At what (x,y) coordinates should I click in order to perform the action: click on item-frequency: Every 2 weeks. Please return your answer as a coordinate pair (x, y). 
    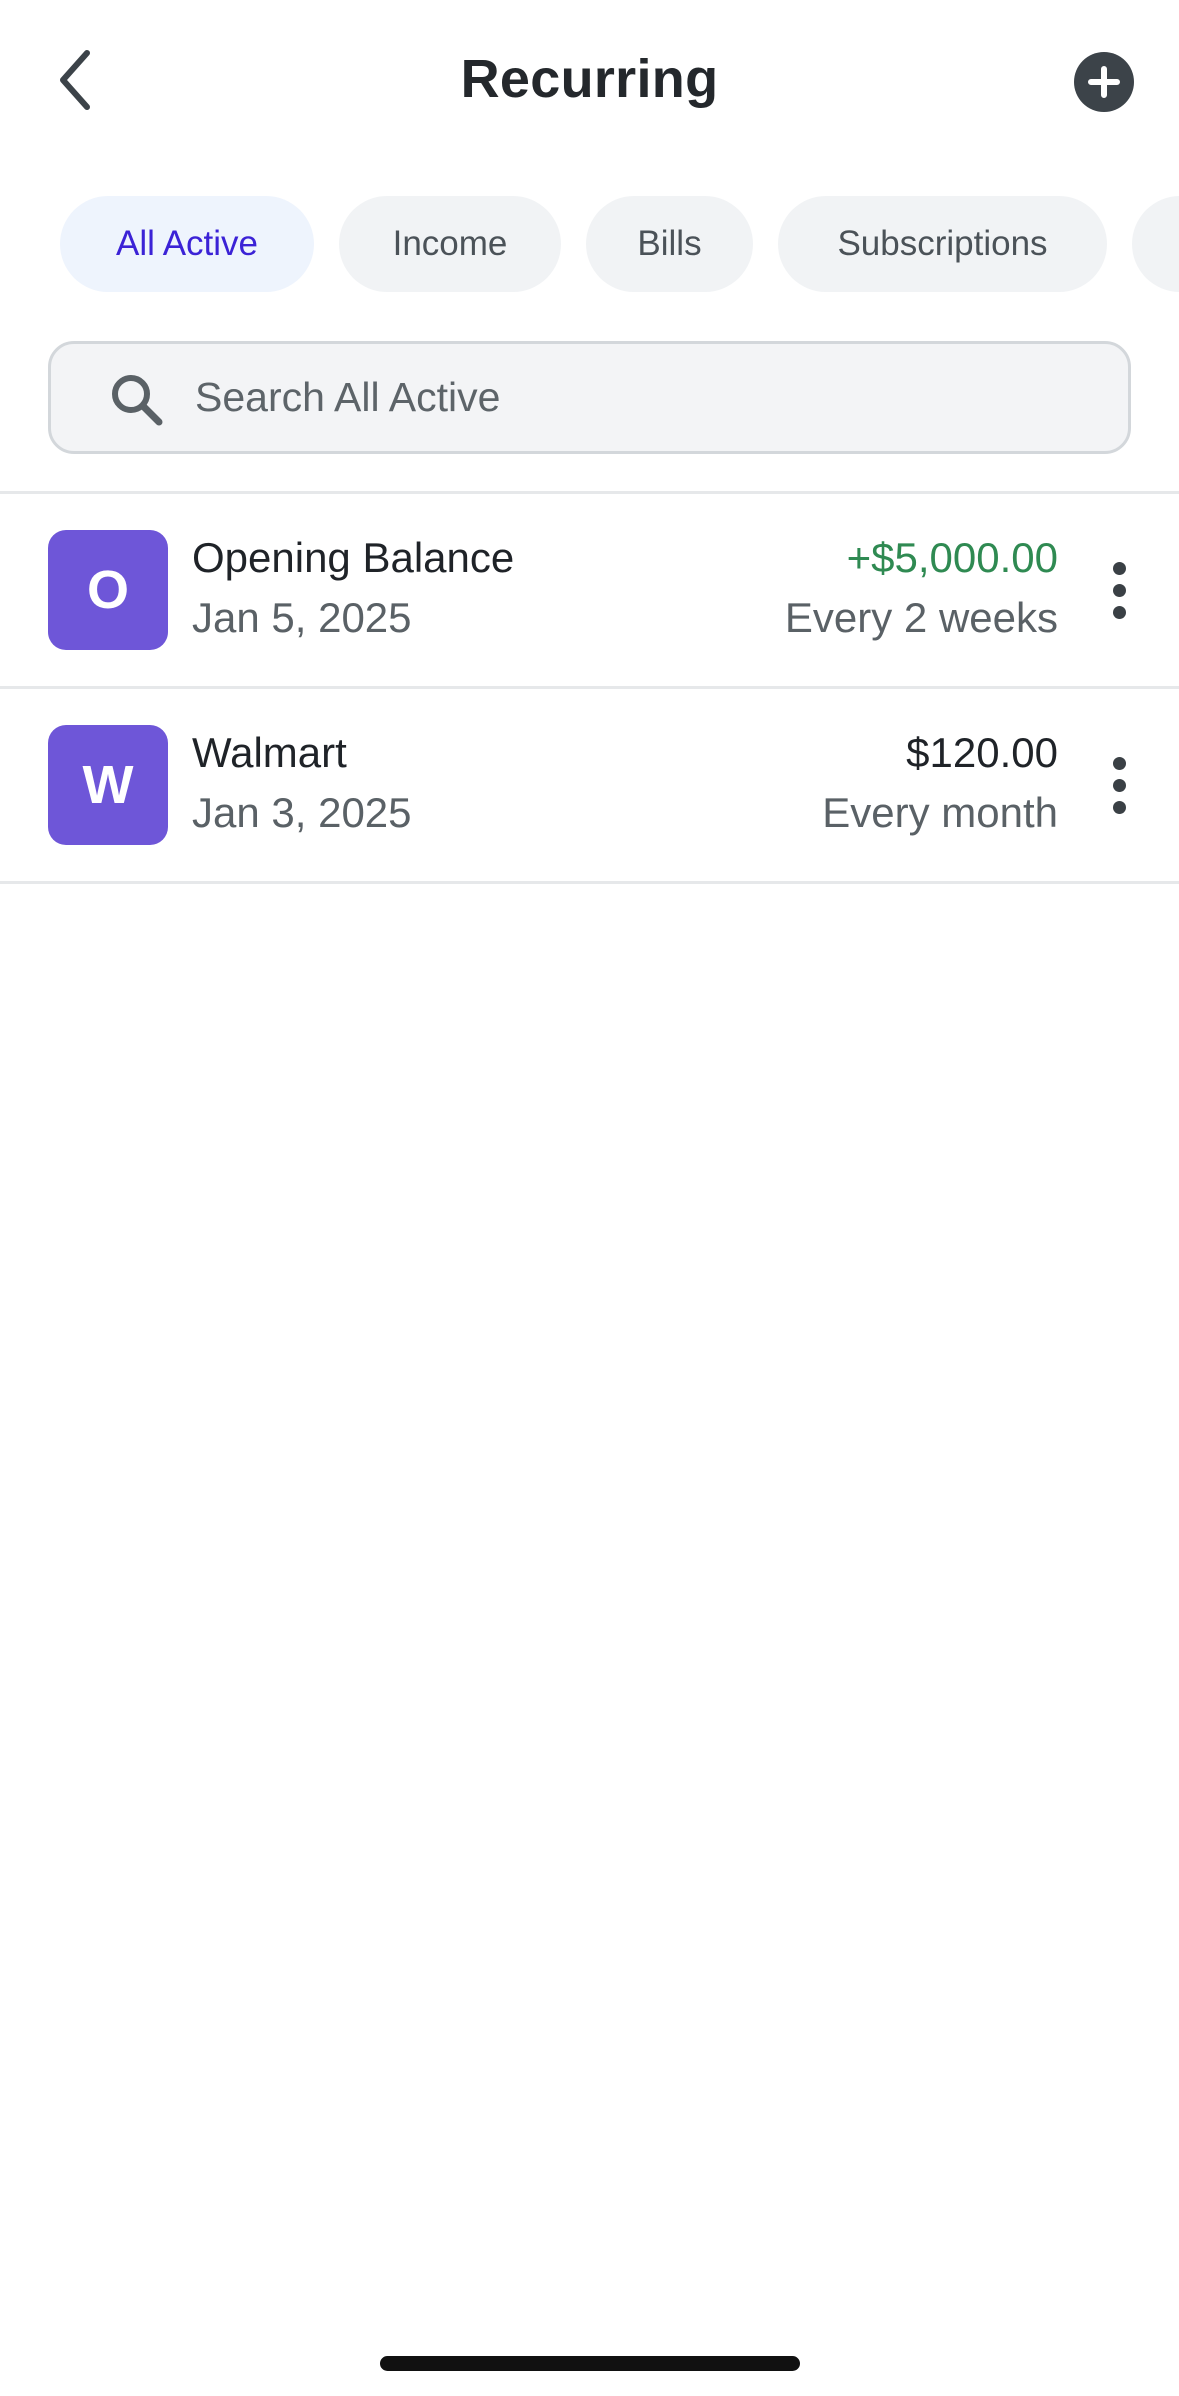
    Looking at the image, I should click on (921, 617).